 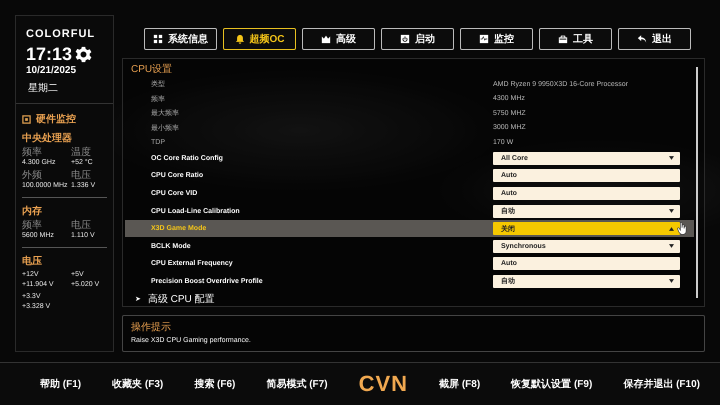 I want to click on hotkey-button: 恢复默认设置 (F9), so click(x=551, y=384).